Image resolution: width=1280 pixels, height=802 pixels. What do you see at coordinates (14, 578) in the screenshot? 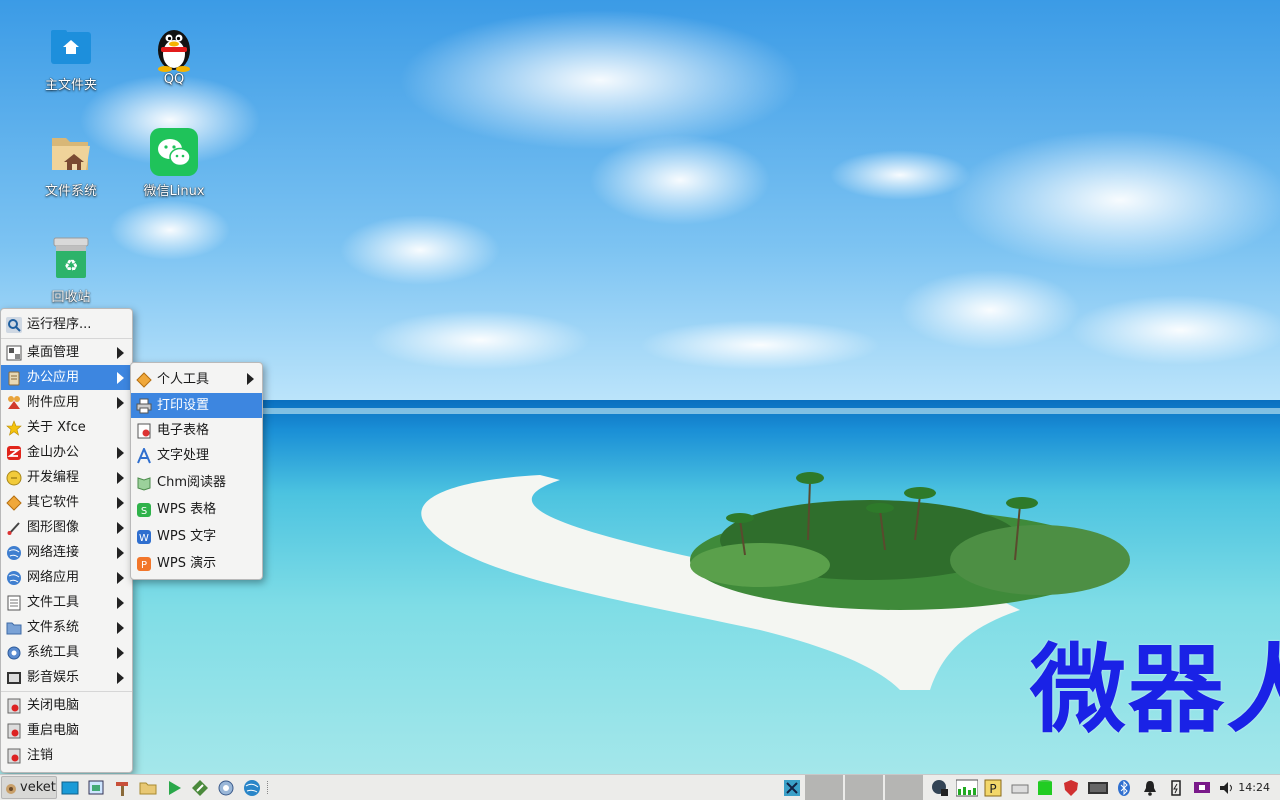
I see `internet-icon` at bounding box center [14, 578].